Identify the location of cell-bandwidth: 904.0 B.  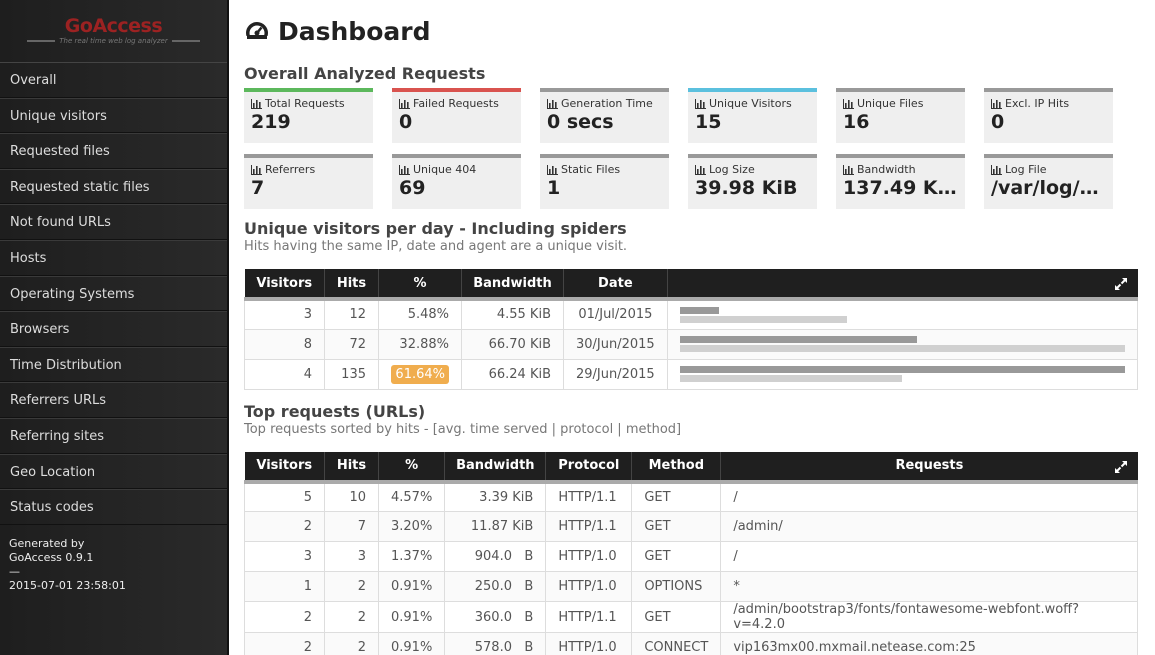
(495, 556).